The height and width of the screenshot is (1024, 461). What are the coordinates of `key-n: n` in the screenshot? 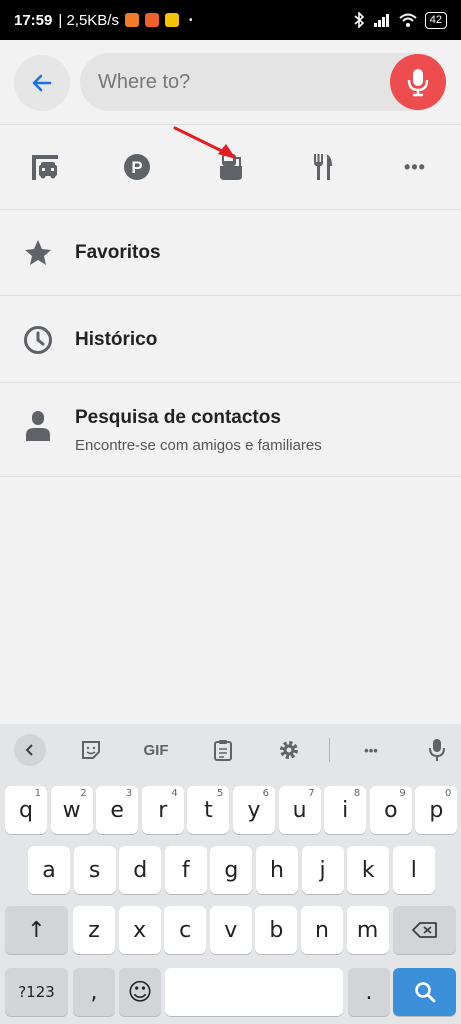 It's located at (322, 930).